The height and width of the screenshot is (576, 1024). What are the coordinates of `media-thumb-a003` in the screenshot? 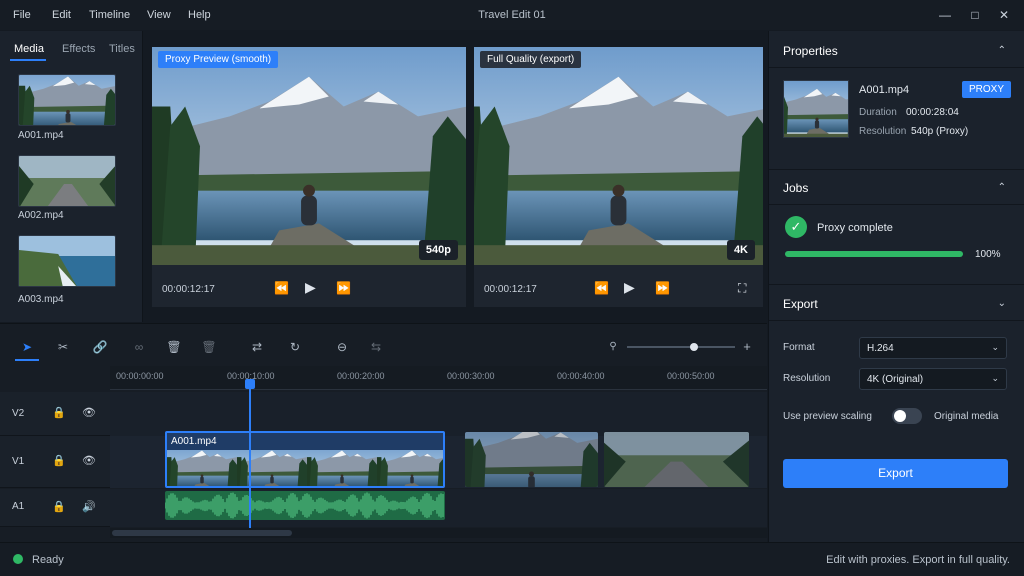 It's located at (67, 261).